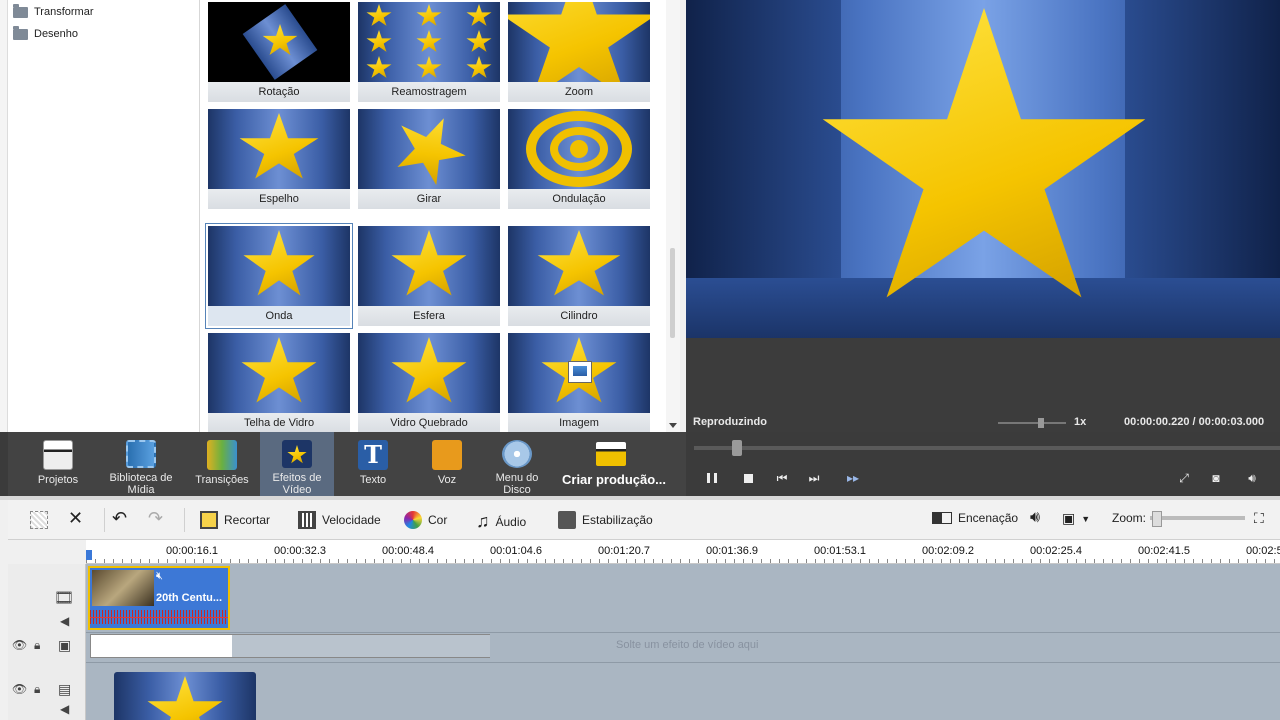  I want to click on playback-speed: 1x, so click(1080, 422).